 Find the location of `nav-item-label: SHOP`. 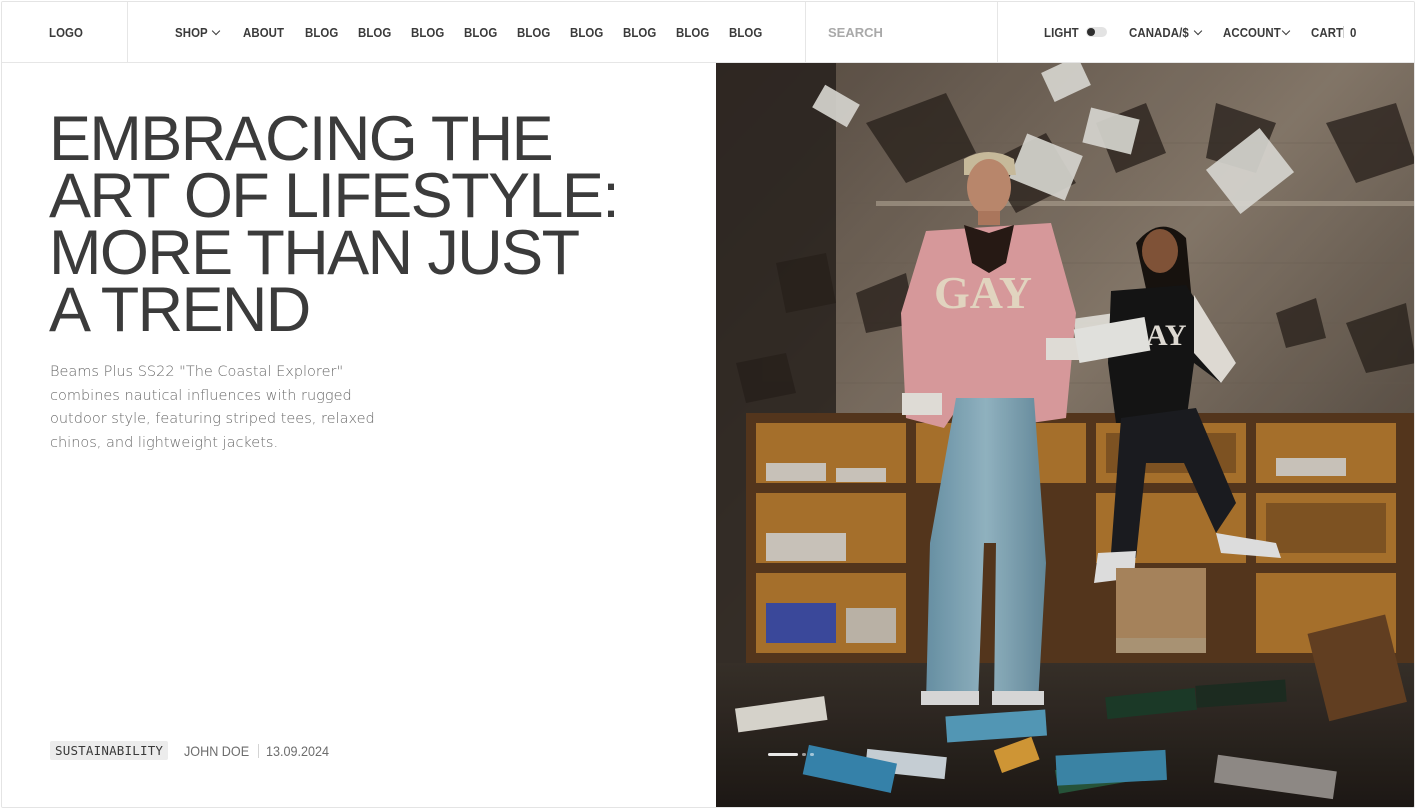

nav-item-label: SHOP is located at coordinates (192, 32).